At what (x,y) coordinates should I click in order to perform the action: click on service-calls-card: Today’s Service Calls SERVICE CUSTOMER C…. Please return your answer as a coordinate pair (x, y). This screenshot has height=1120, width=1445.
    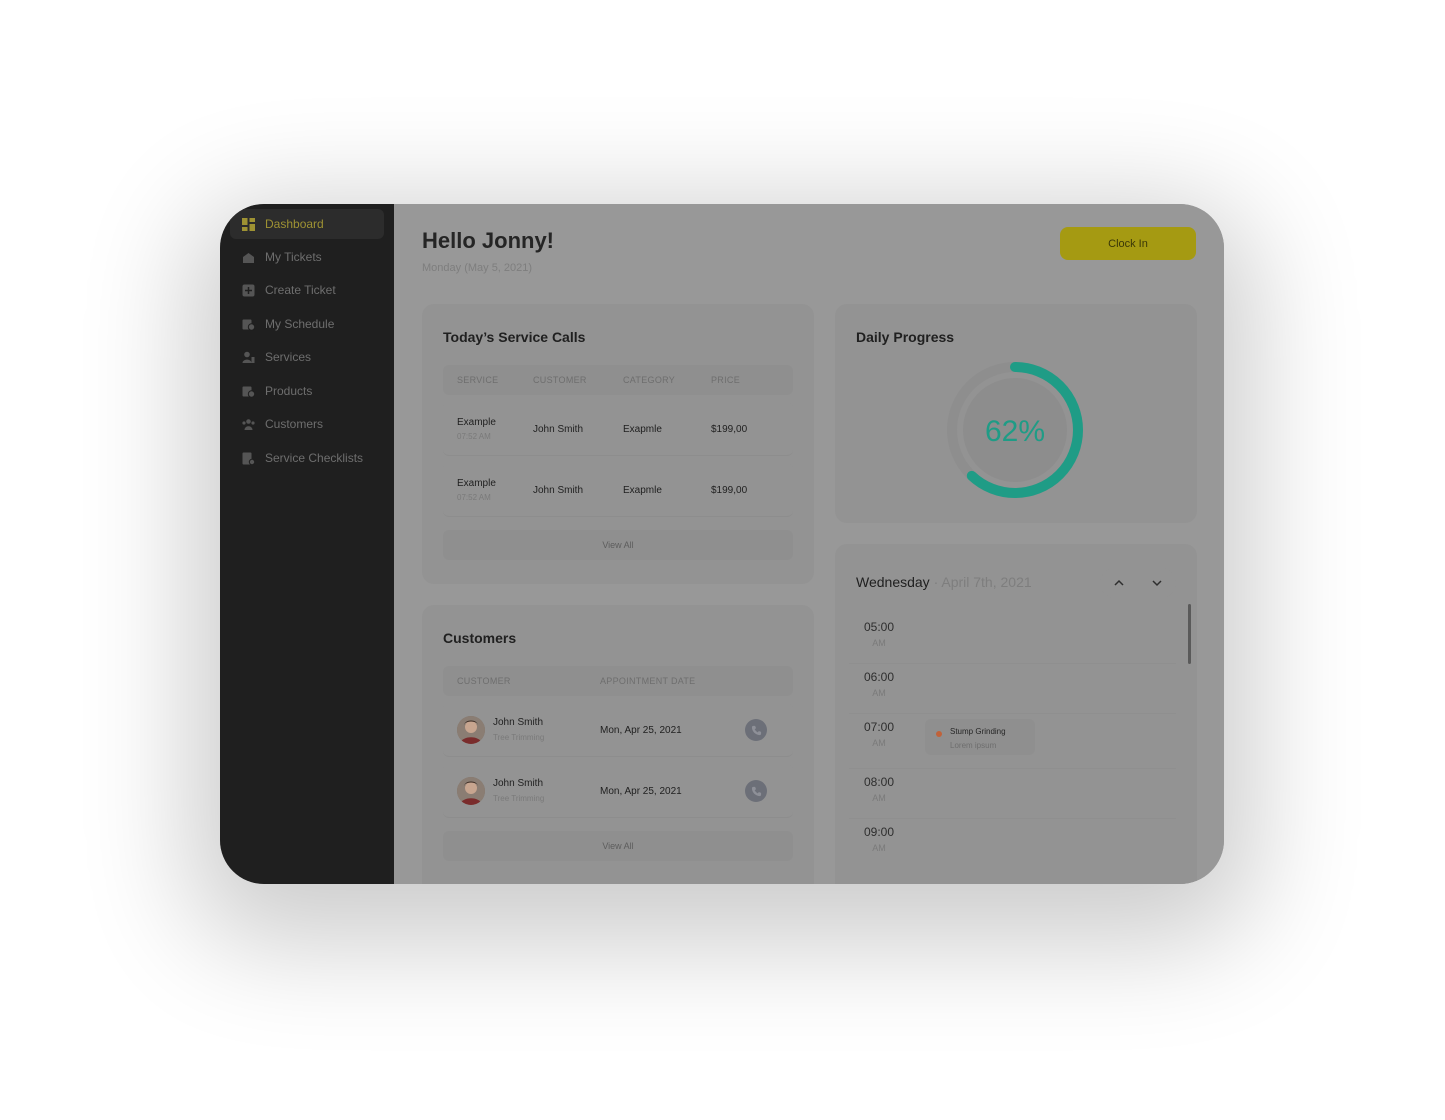
    Looking at the image, I should click on (618, 444).